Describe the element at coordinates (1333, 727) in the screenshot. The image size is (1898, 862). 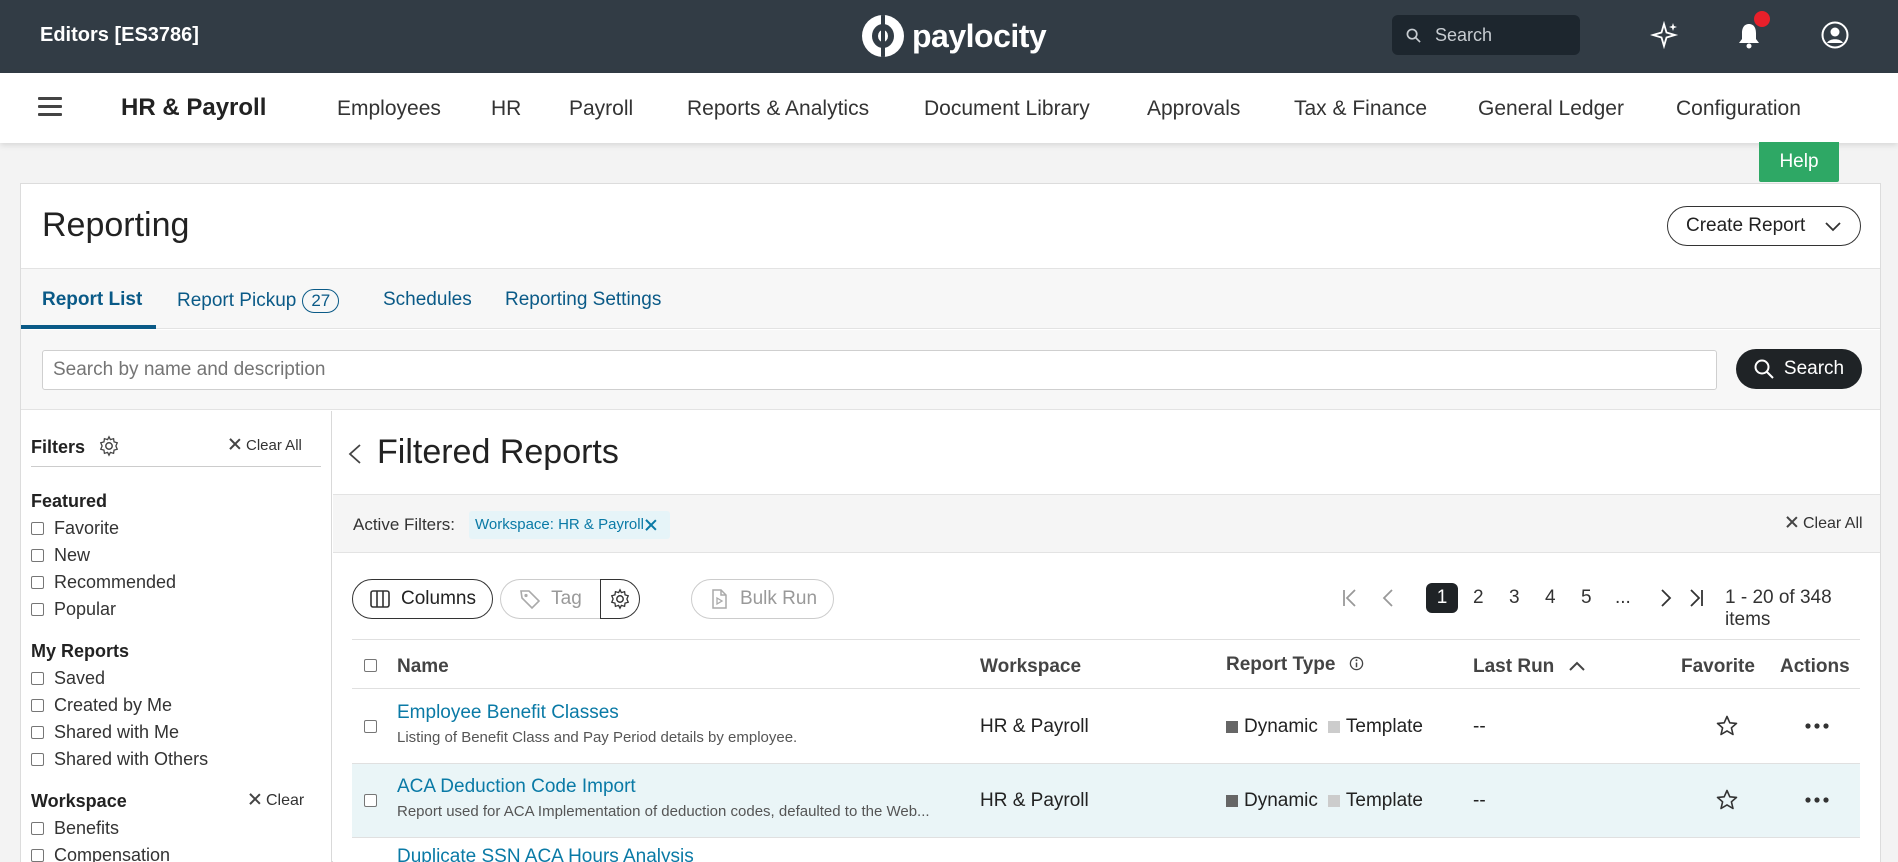
I see `template-swatch` at that location.